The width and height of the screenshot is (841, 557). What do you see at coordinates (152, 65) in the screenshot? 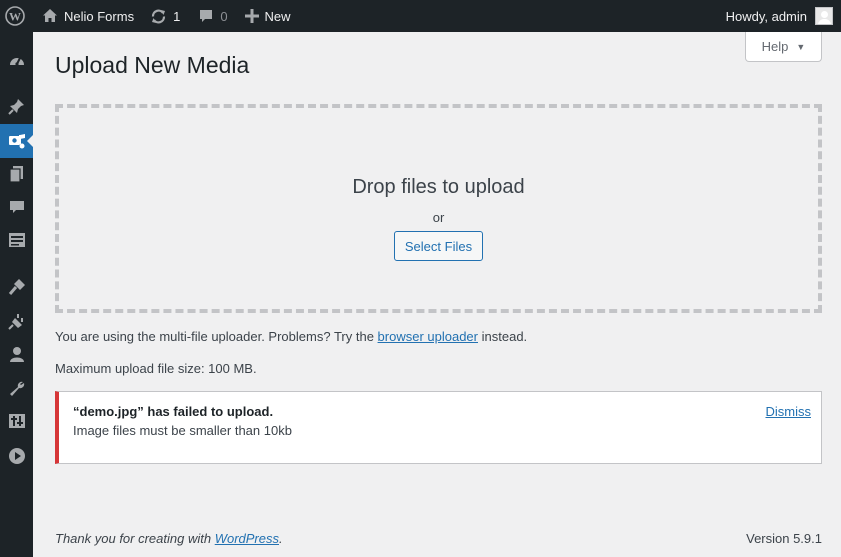
I see `page-title: Upload New Media` at bounding box center [152, 65].